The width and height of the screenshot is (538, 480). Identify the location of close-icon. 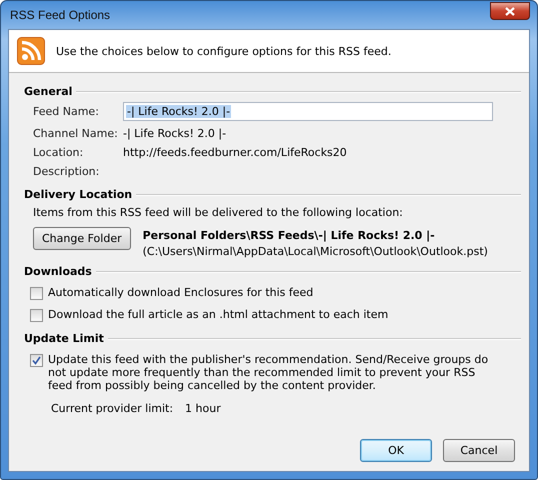
(510, 11).